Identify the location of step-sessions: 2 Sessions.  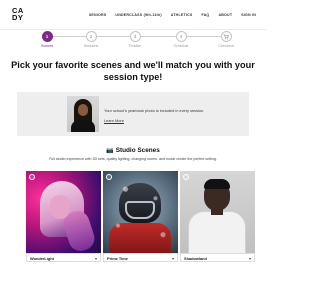
(91, 39).